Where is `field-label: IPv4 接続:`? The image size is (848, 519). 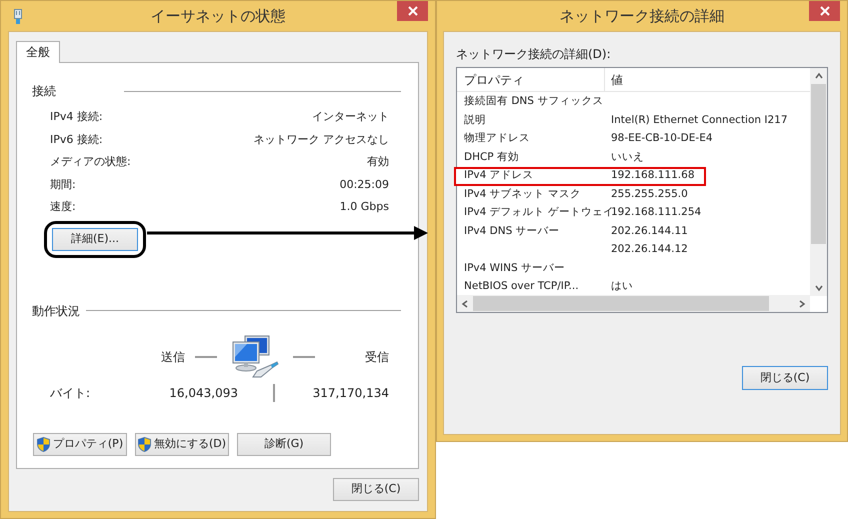 field-label: IPv4 接続: is located at coordinates (76, 117).